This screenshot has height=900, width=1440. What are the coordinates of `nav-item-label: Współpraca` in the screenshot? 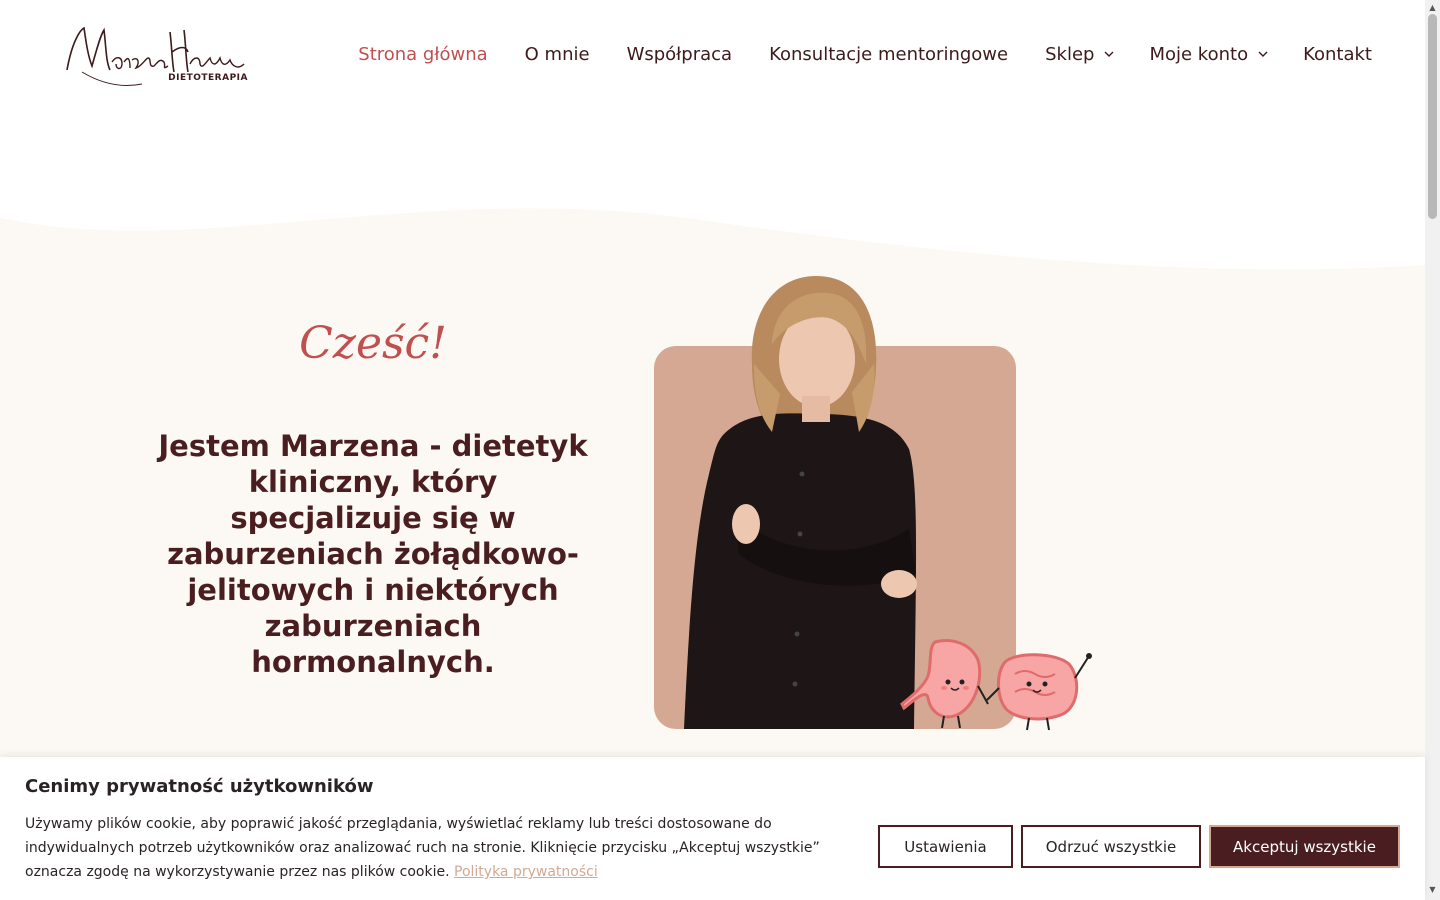 It's located at (679, 54).